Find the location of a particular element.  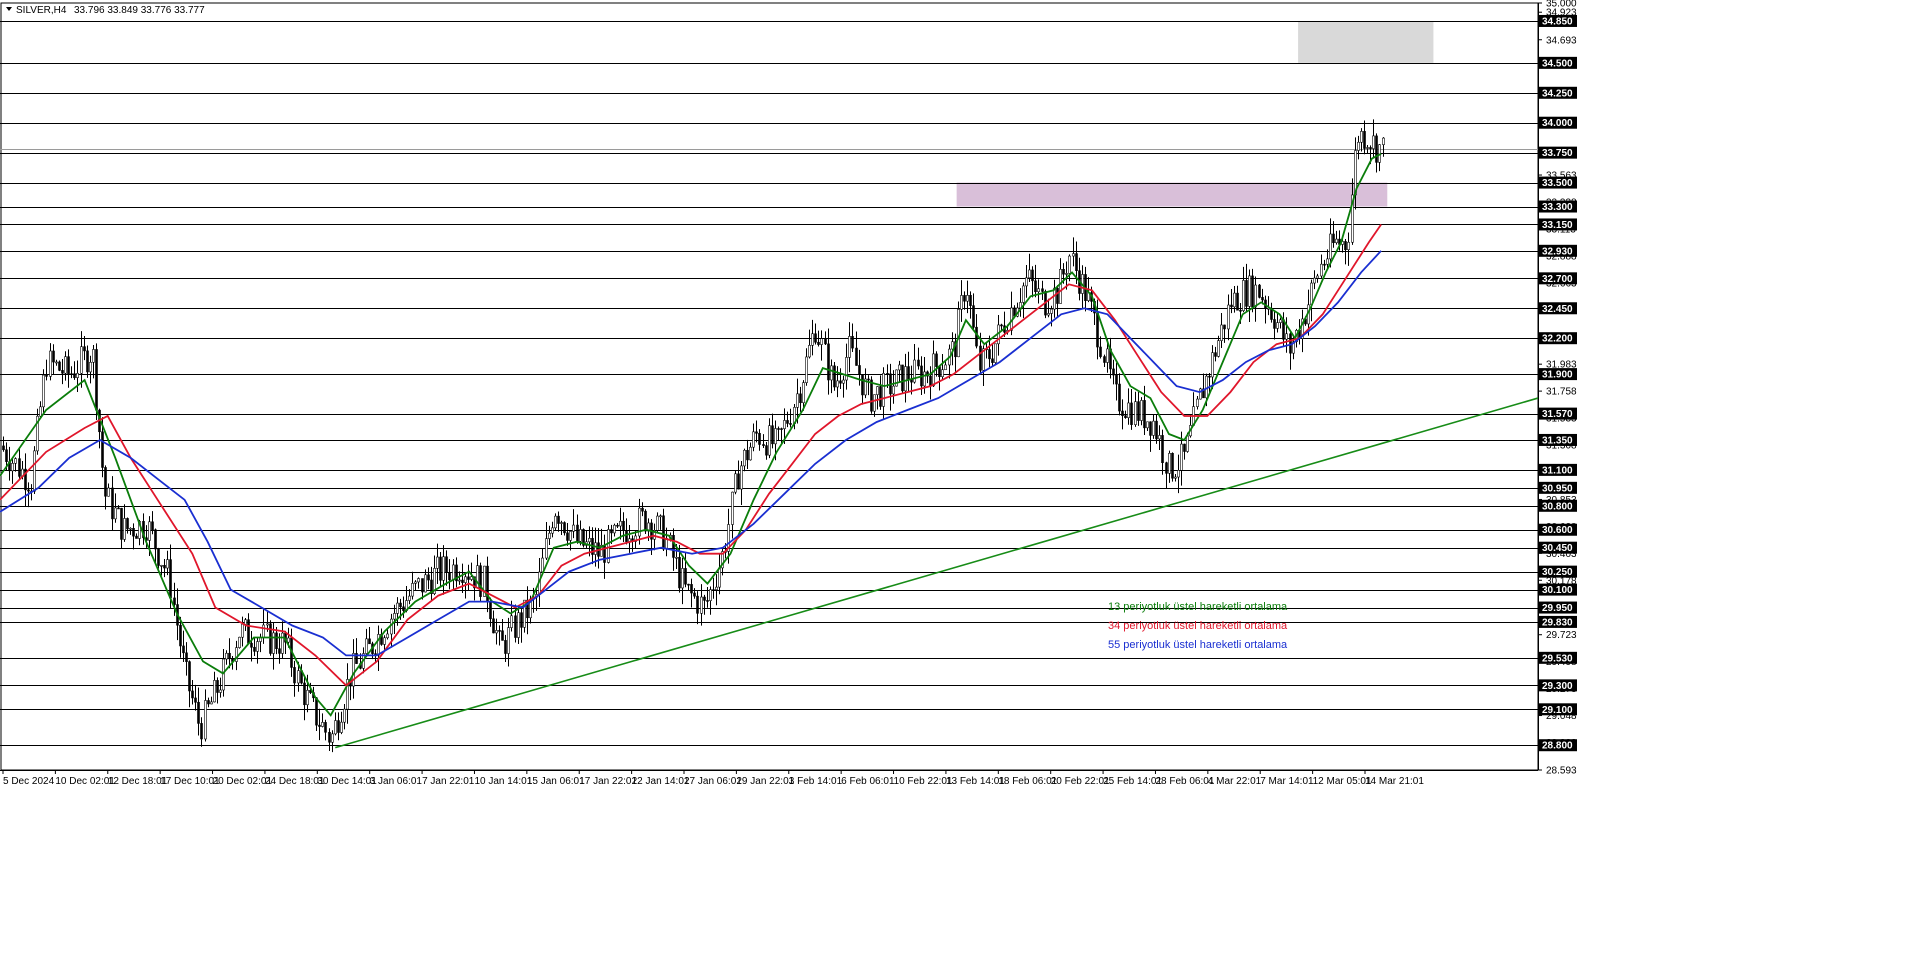

legend-ema13: 13 periyotluk üstel hareketli ortalama is located at coordinates (1198, 607).